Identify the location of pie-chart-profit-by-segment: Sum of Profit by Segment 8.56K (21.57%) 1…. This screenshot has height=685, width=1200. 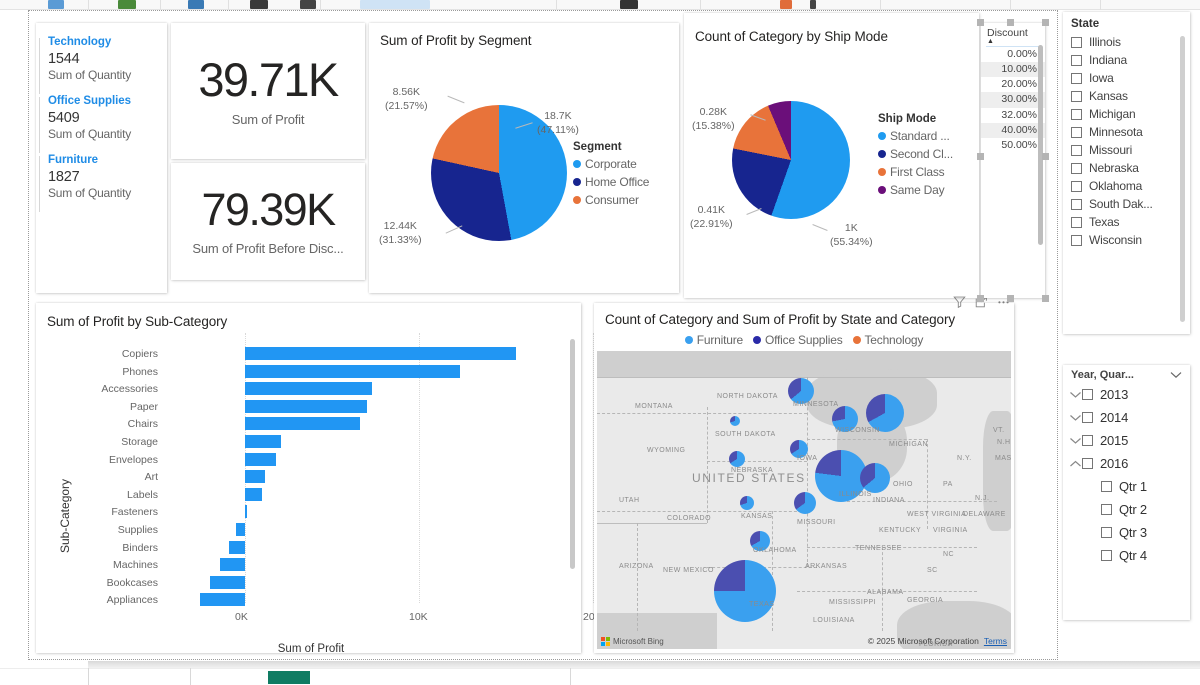
(524, 158).